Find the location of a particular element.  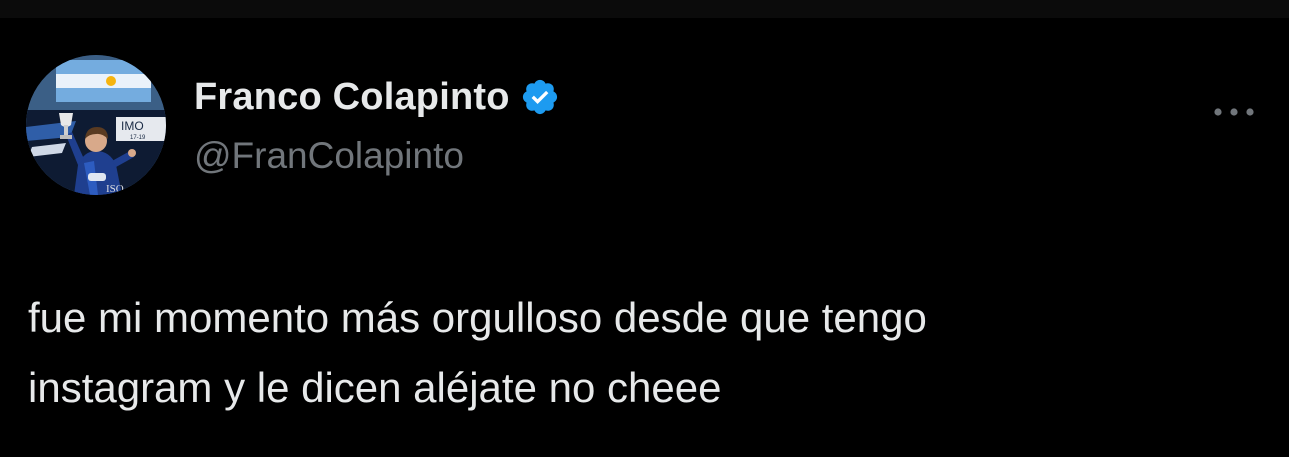

author-display-name: Franco Colapinto is located at coordinates (352, 97).